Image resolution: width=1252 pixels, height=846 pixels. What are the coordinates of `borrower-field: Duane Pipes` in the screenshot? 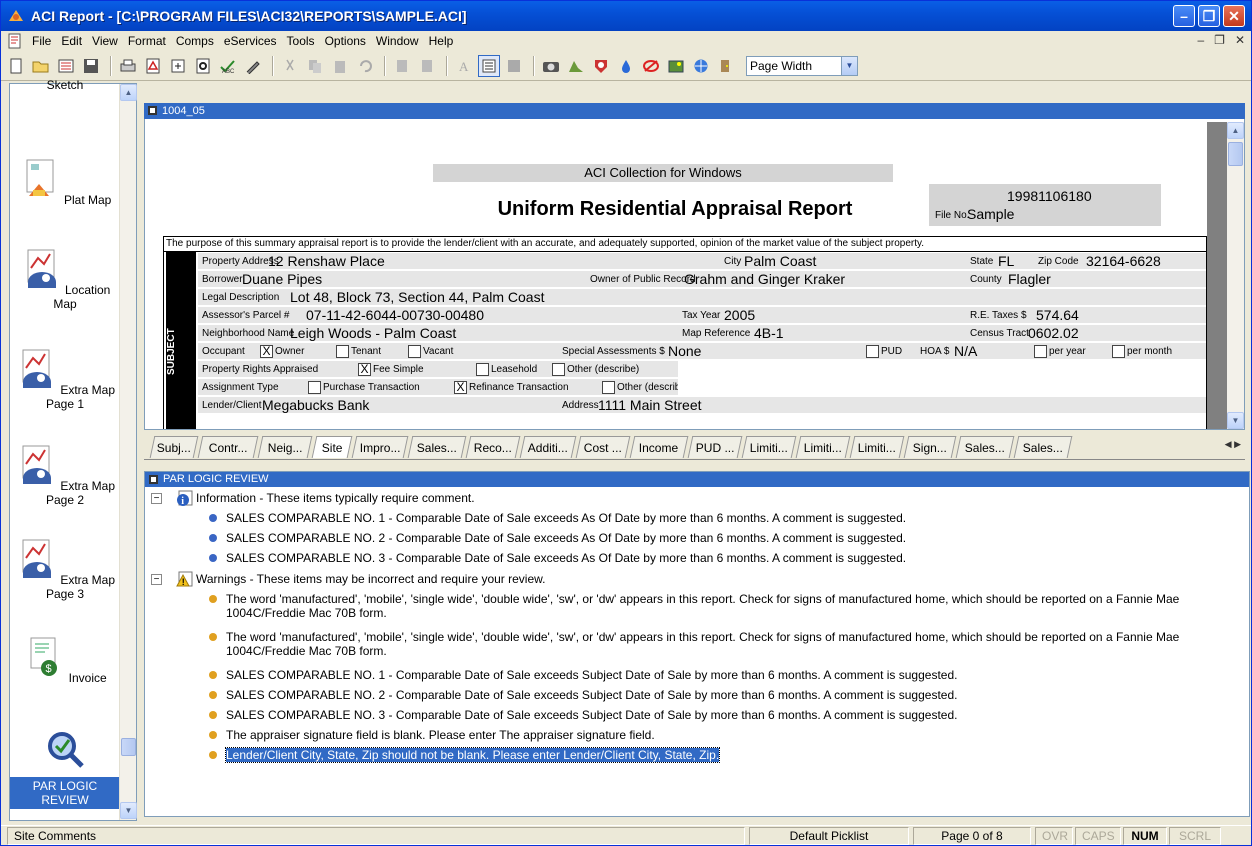 It's located at (282, 279).